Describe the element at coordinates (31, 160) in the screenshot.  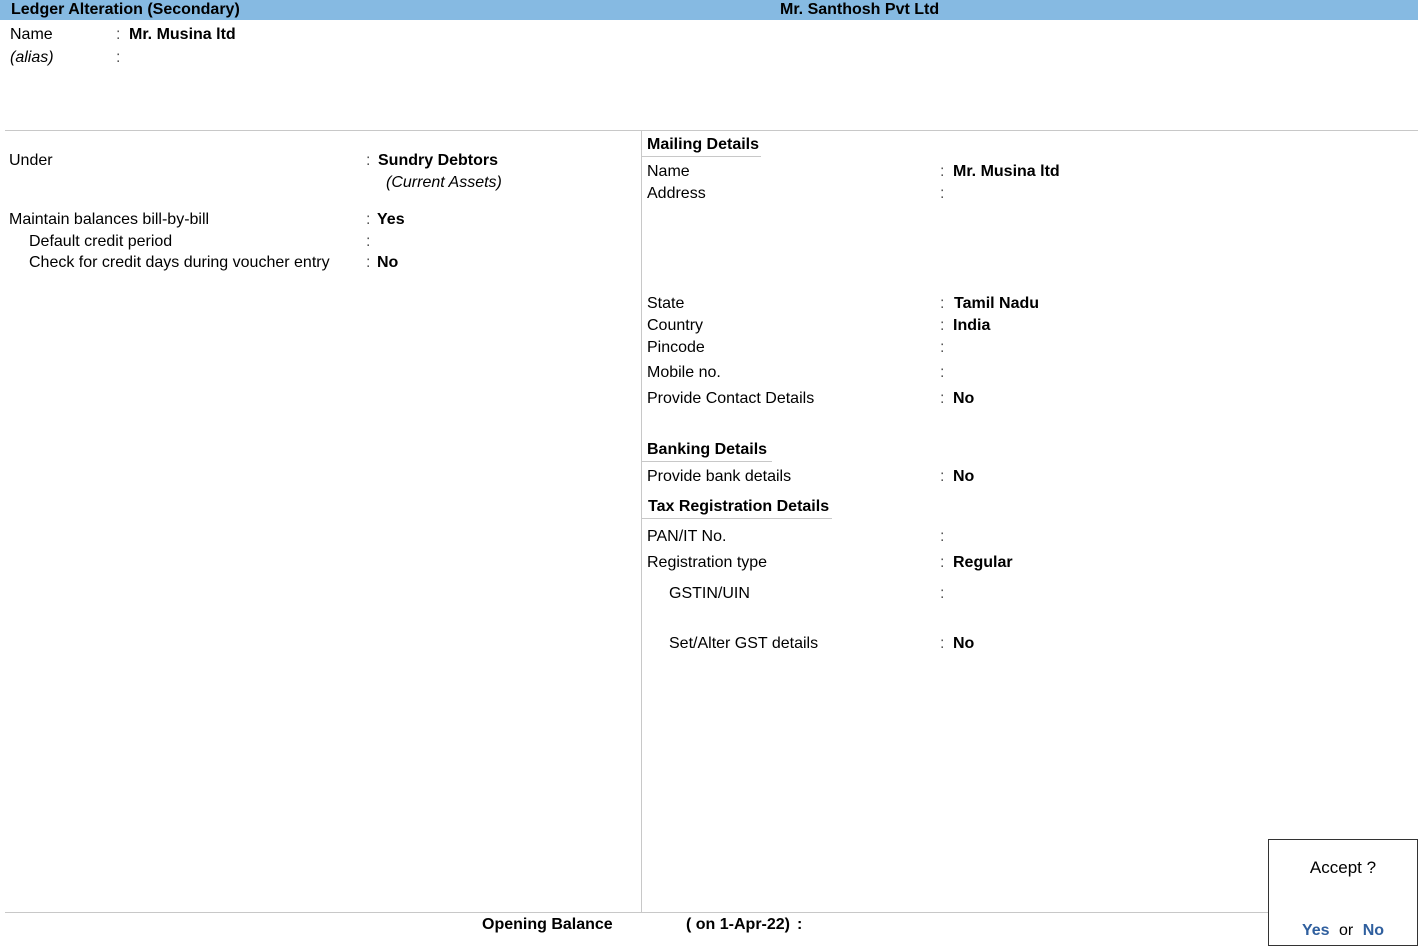
I see `under-label: Under` at that location.